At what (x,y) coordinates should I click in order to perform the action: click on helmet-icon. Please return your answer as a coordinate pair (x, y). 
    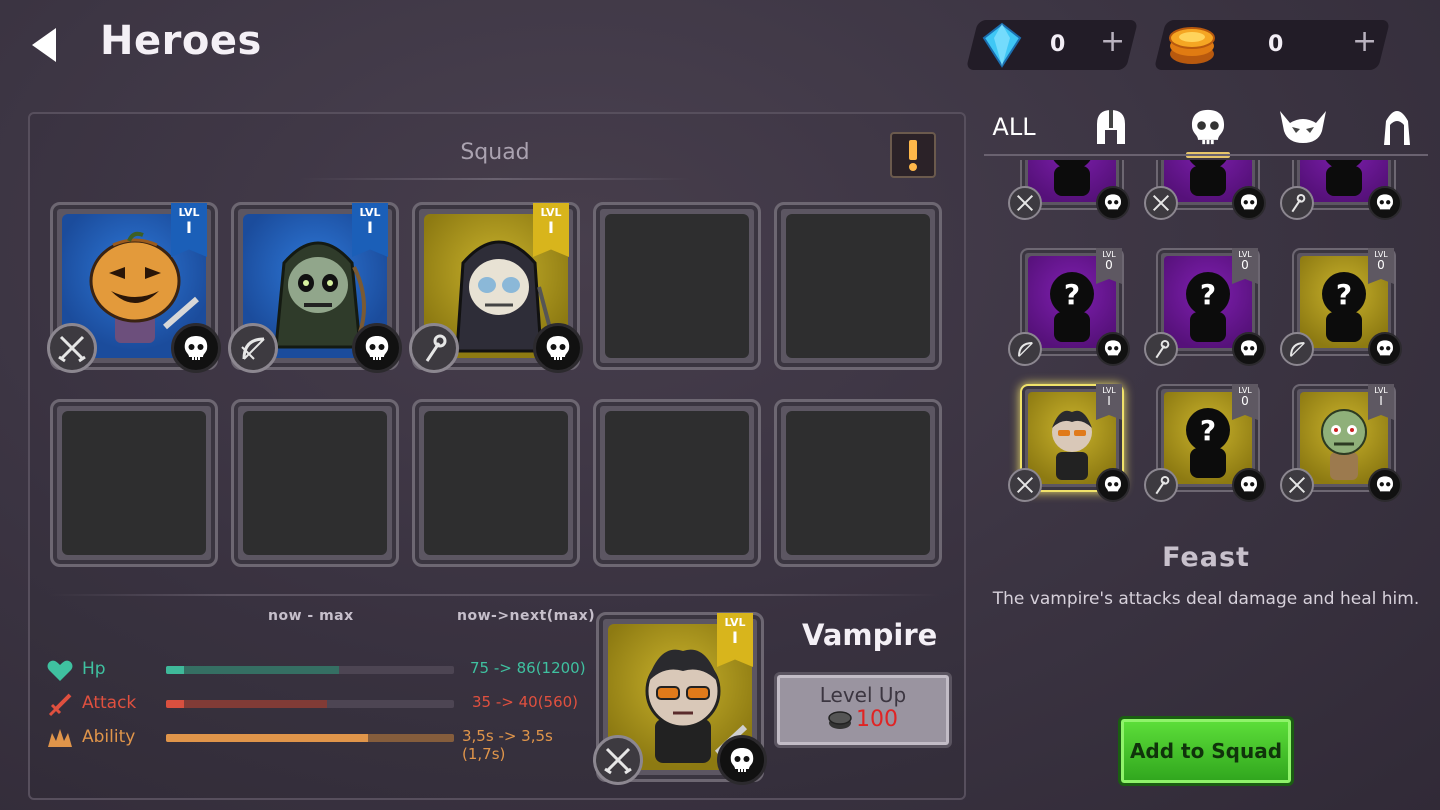
    Looking at the image, I should click on (1111, 127).